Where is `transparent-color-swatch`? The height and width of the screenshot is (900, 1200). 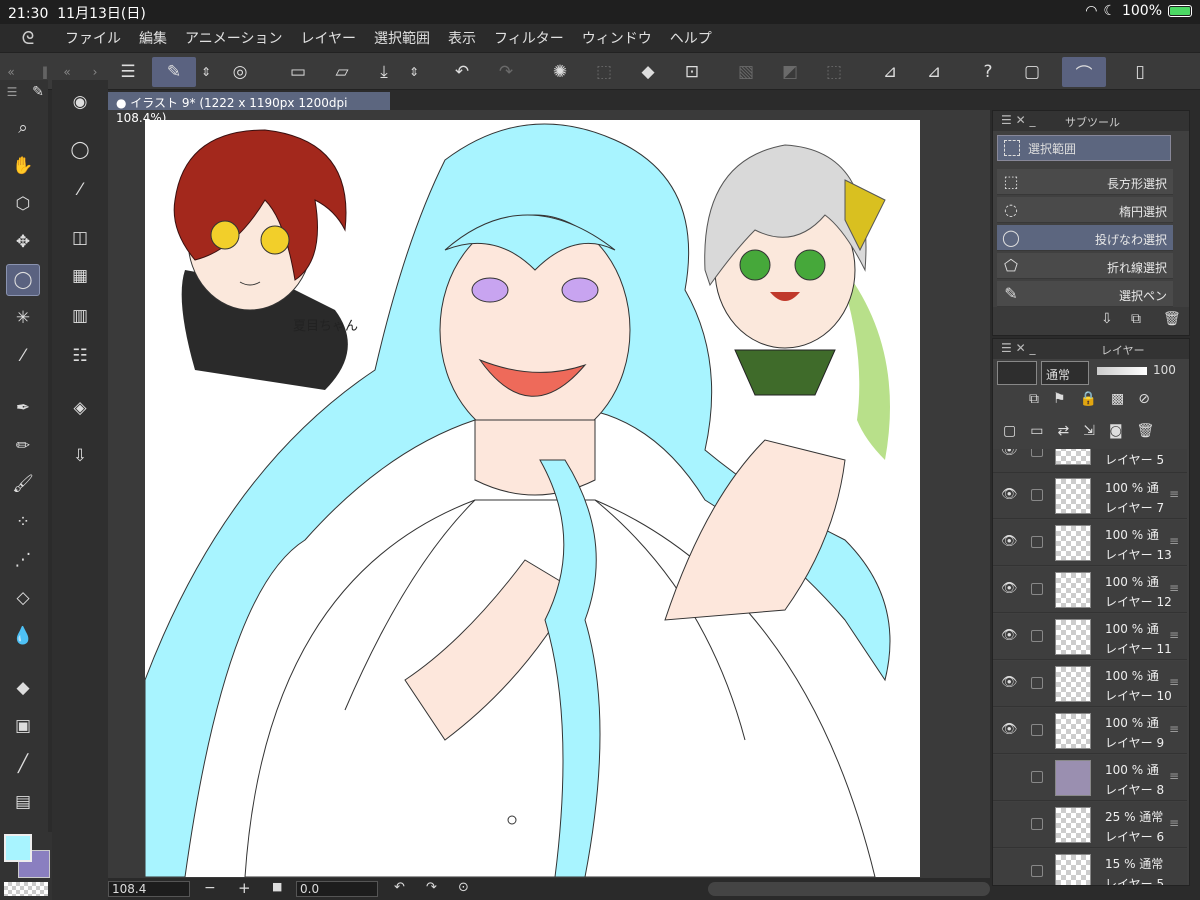 transparent-color-swatch is located at coordinates (26, 889).